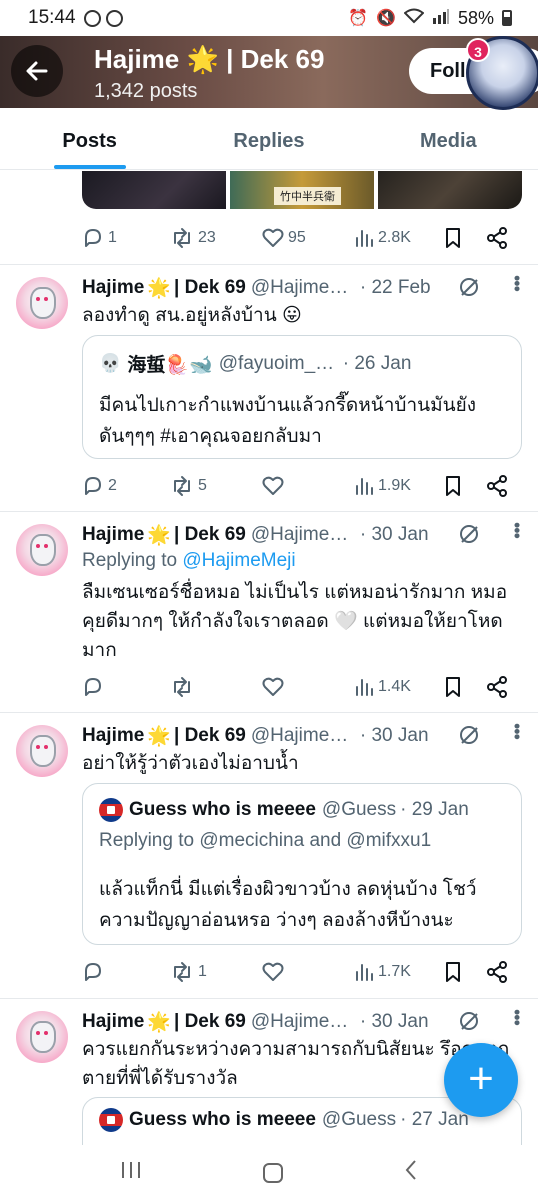 Image resolution: width=538 pixels, height=1200 pixels. I want to click on wifi-icon, so click(414, 18).